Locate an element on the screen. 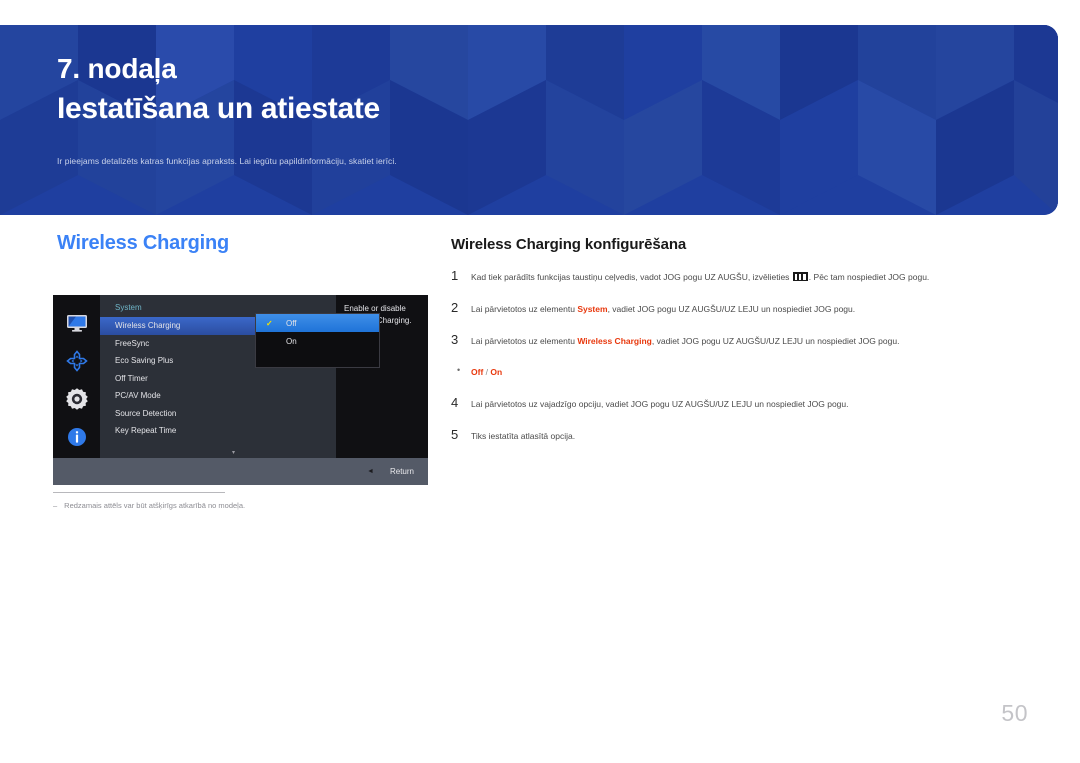  osd-row-label: Source Detection is located at coordinates (146, 413).